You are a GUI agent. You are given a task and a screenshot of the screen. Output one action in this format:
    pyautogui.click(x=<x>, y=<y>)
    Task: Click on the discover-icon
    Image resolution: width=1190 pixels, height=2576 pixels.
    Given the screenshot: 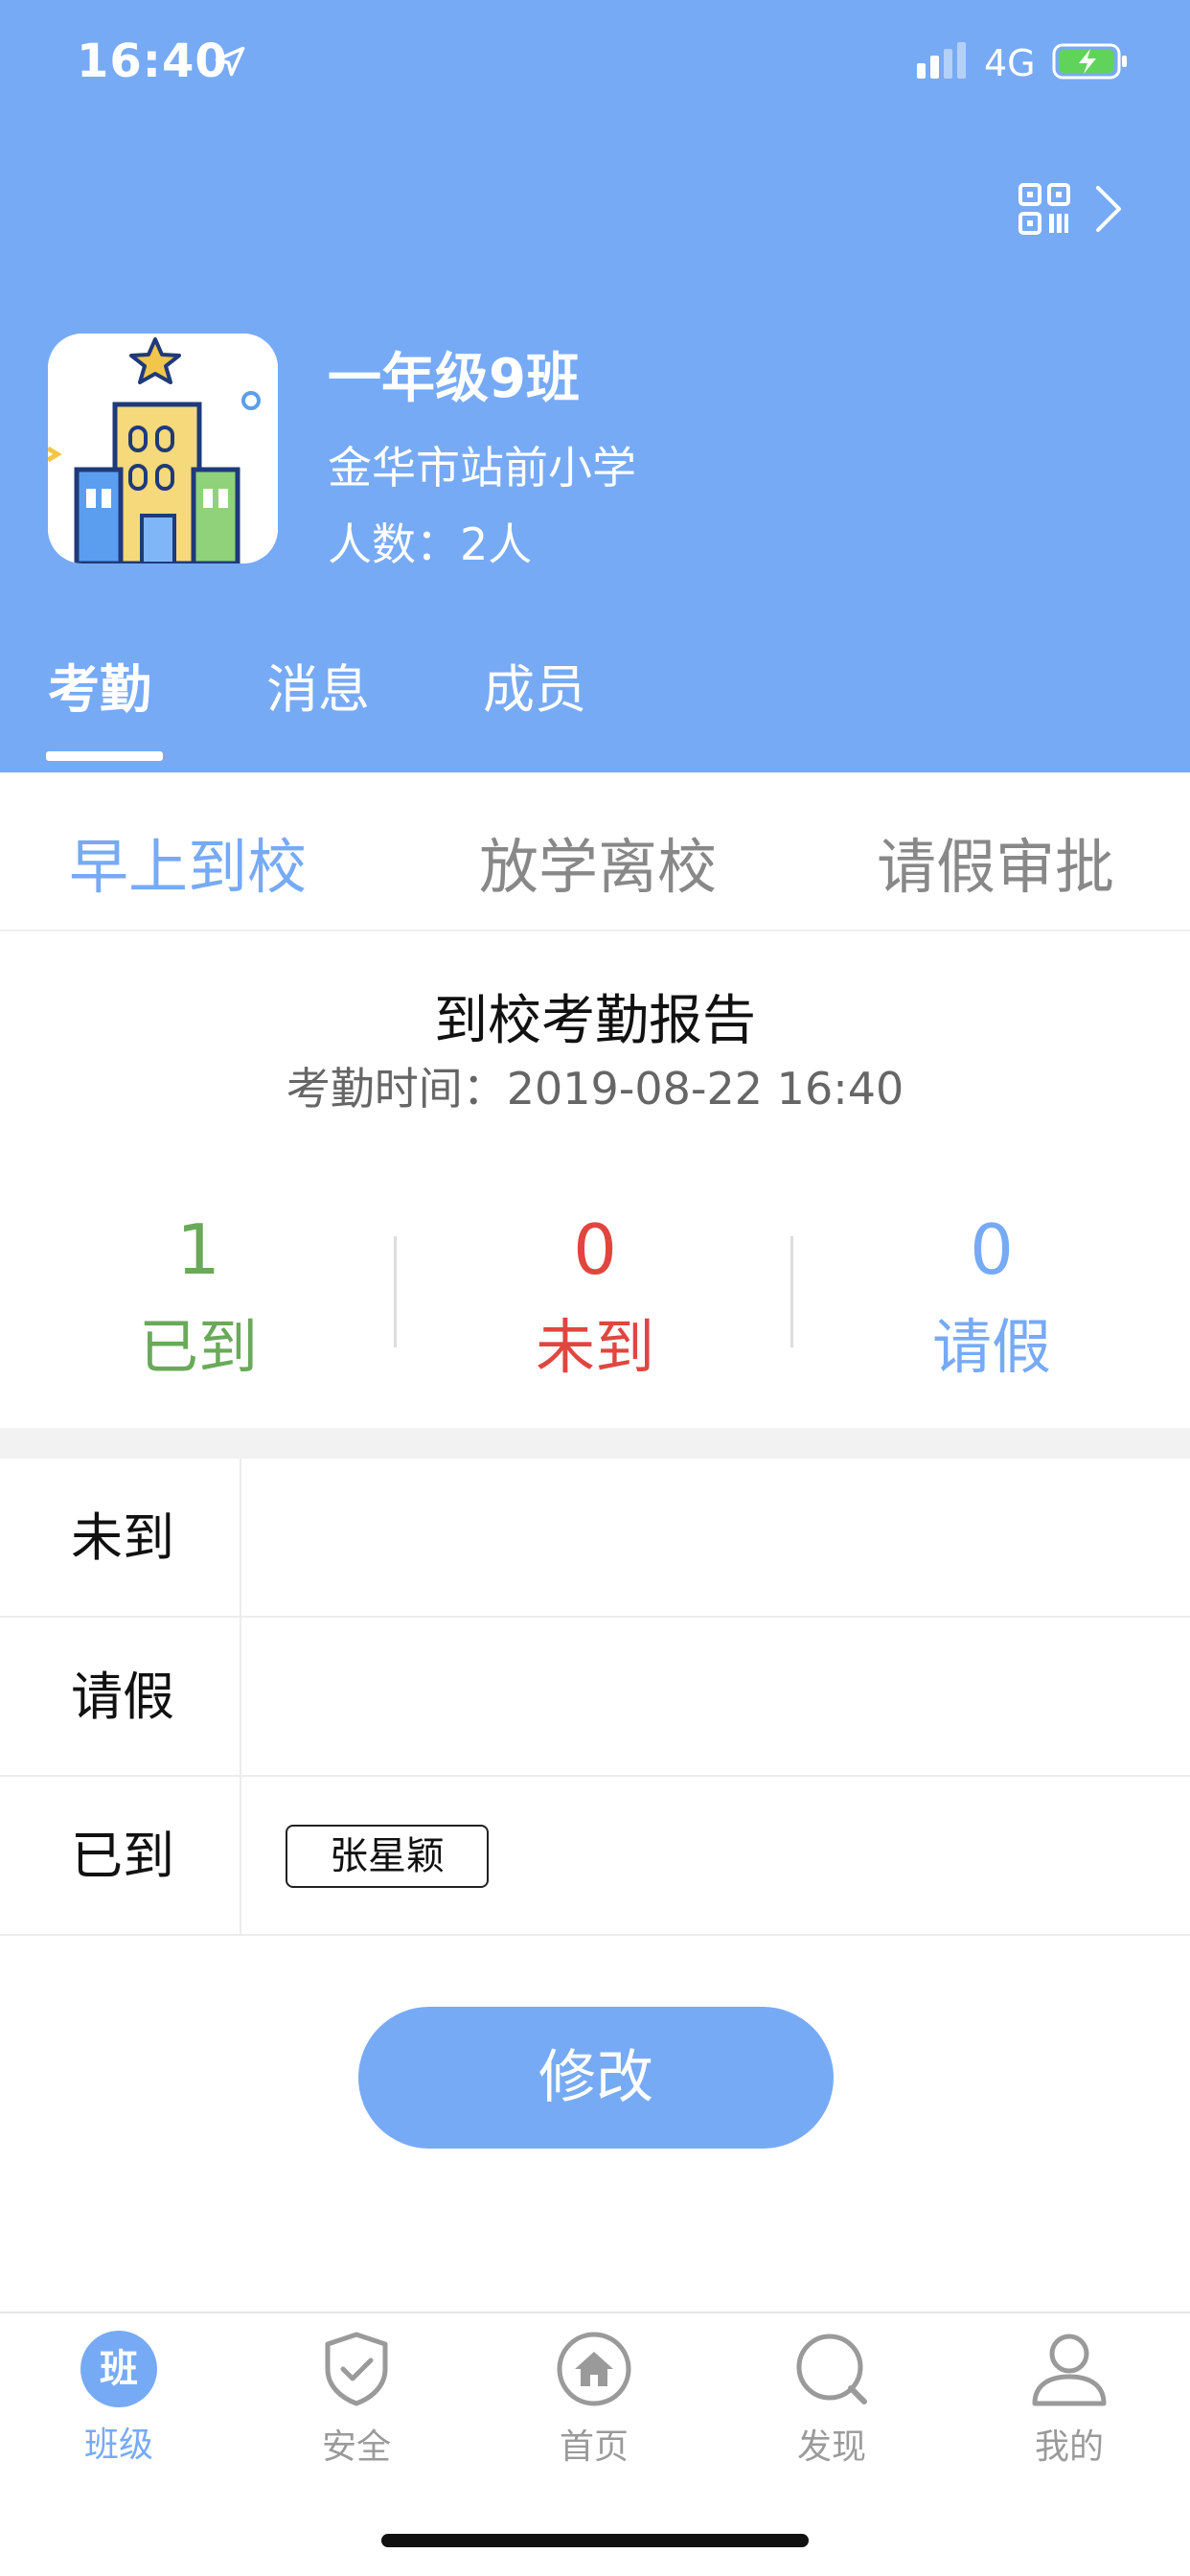 What is the action you would take?
    pyautogui.click(x=832, y=2369)
    